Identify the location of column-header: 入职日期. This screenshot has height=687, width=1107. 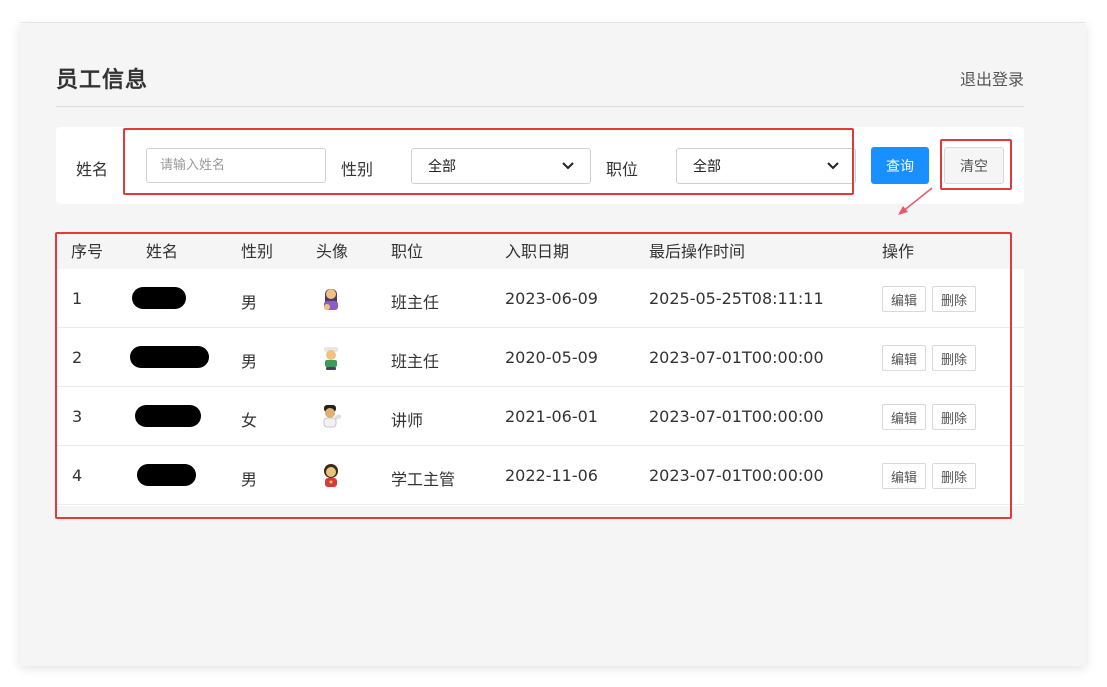
(537, 251).